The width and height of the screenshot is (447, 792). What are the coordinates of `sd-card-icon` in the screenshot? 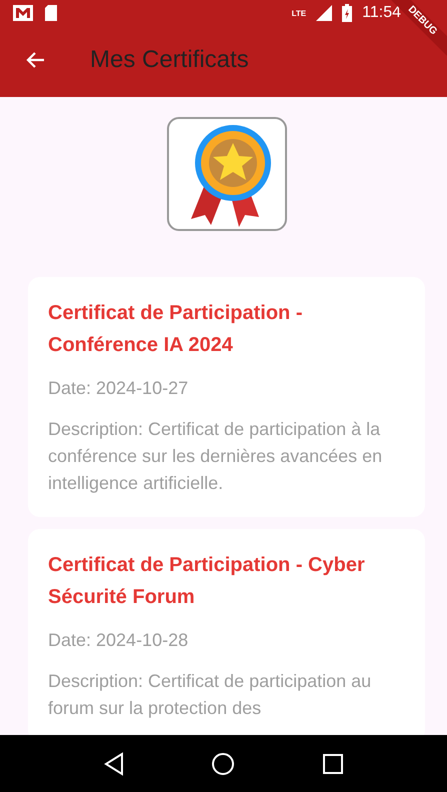 It's located at (51, 13).